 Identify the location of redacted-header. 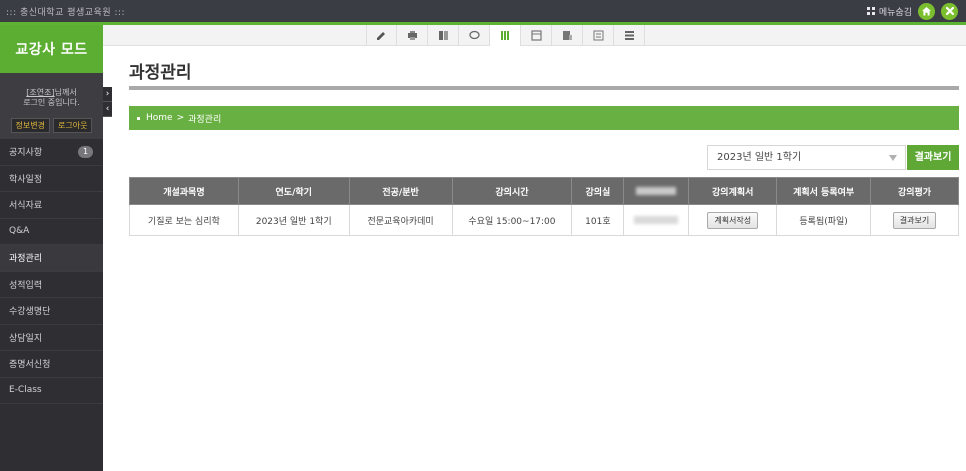
(656, 190).